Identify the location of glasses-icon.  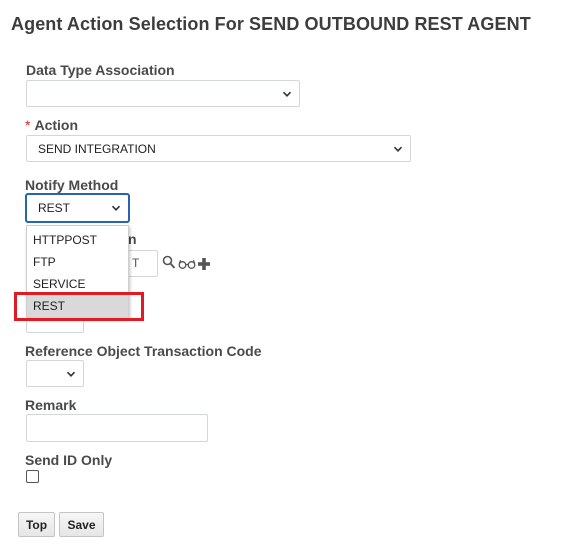
(187, 264).